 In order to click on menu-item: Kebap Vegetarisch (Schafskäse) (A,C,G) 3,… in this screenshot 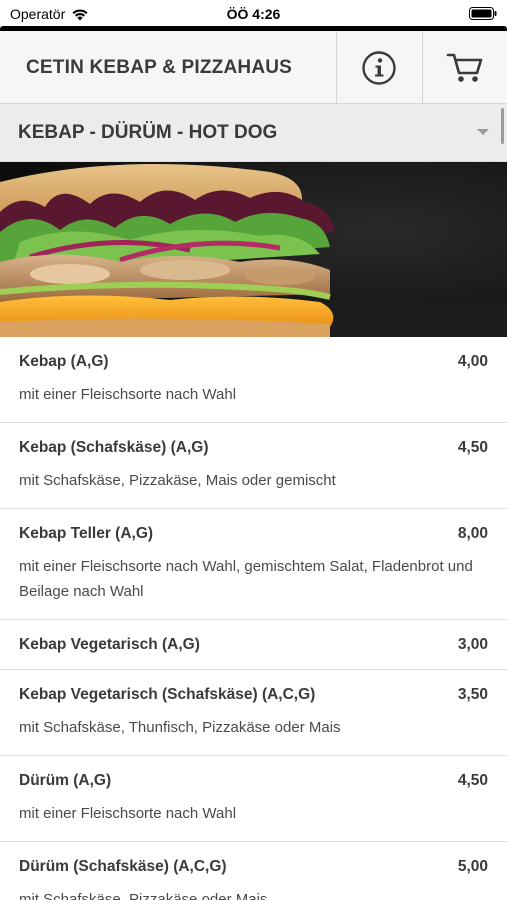, I will do `click(253, 713)`.